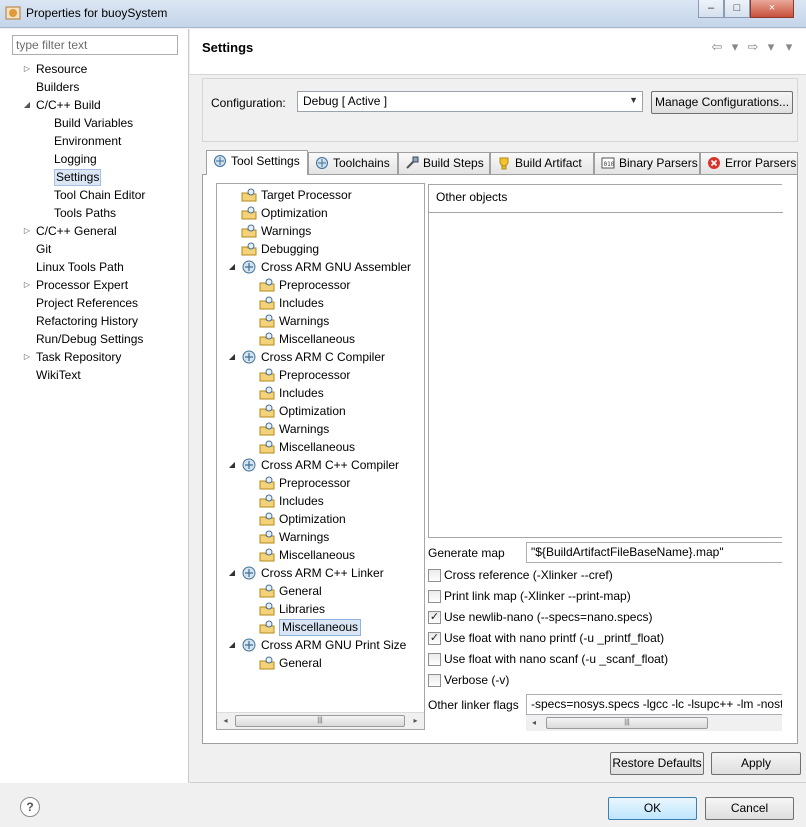  What do you see at coordinates (749, 808) in the screenshot?
I see `cancel-button: Cancel` at bounding box center [749, 808].